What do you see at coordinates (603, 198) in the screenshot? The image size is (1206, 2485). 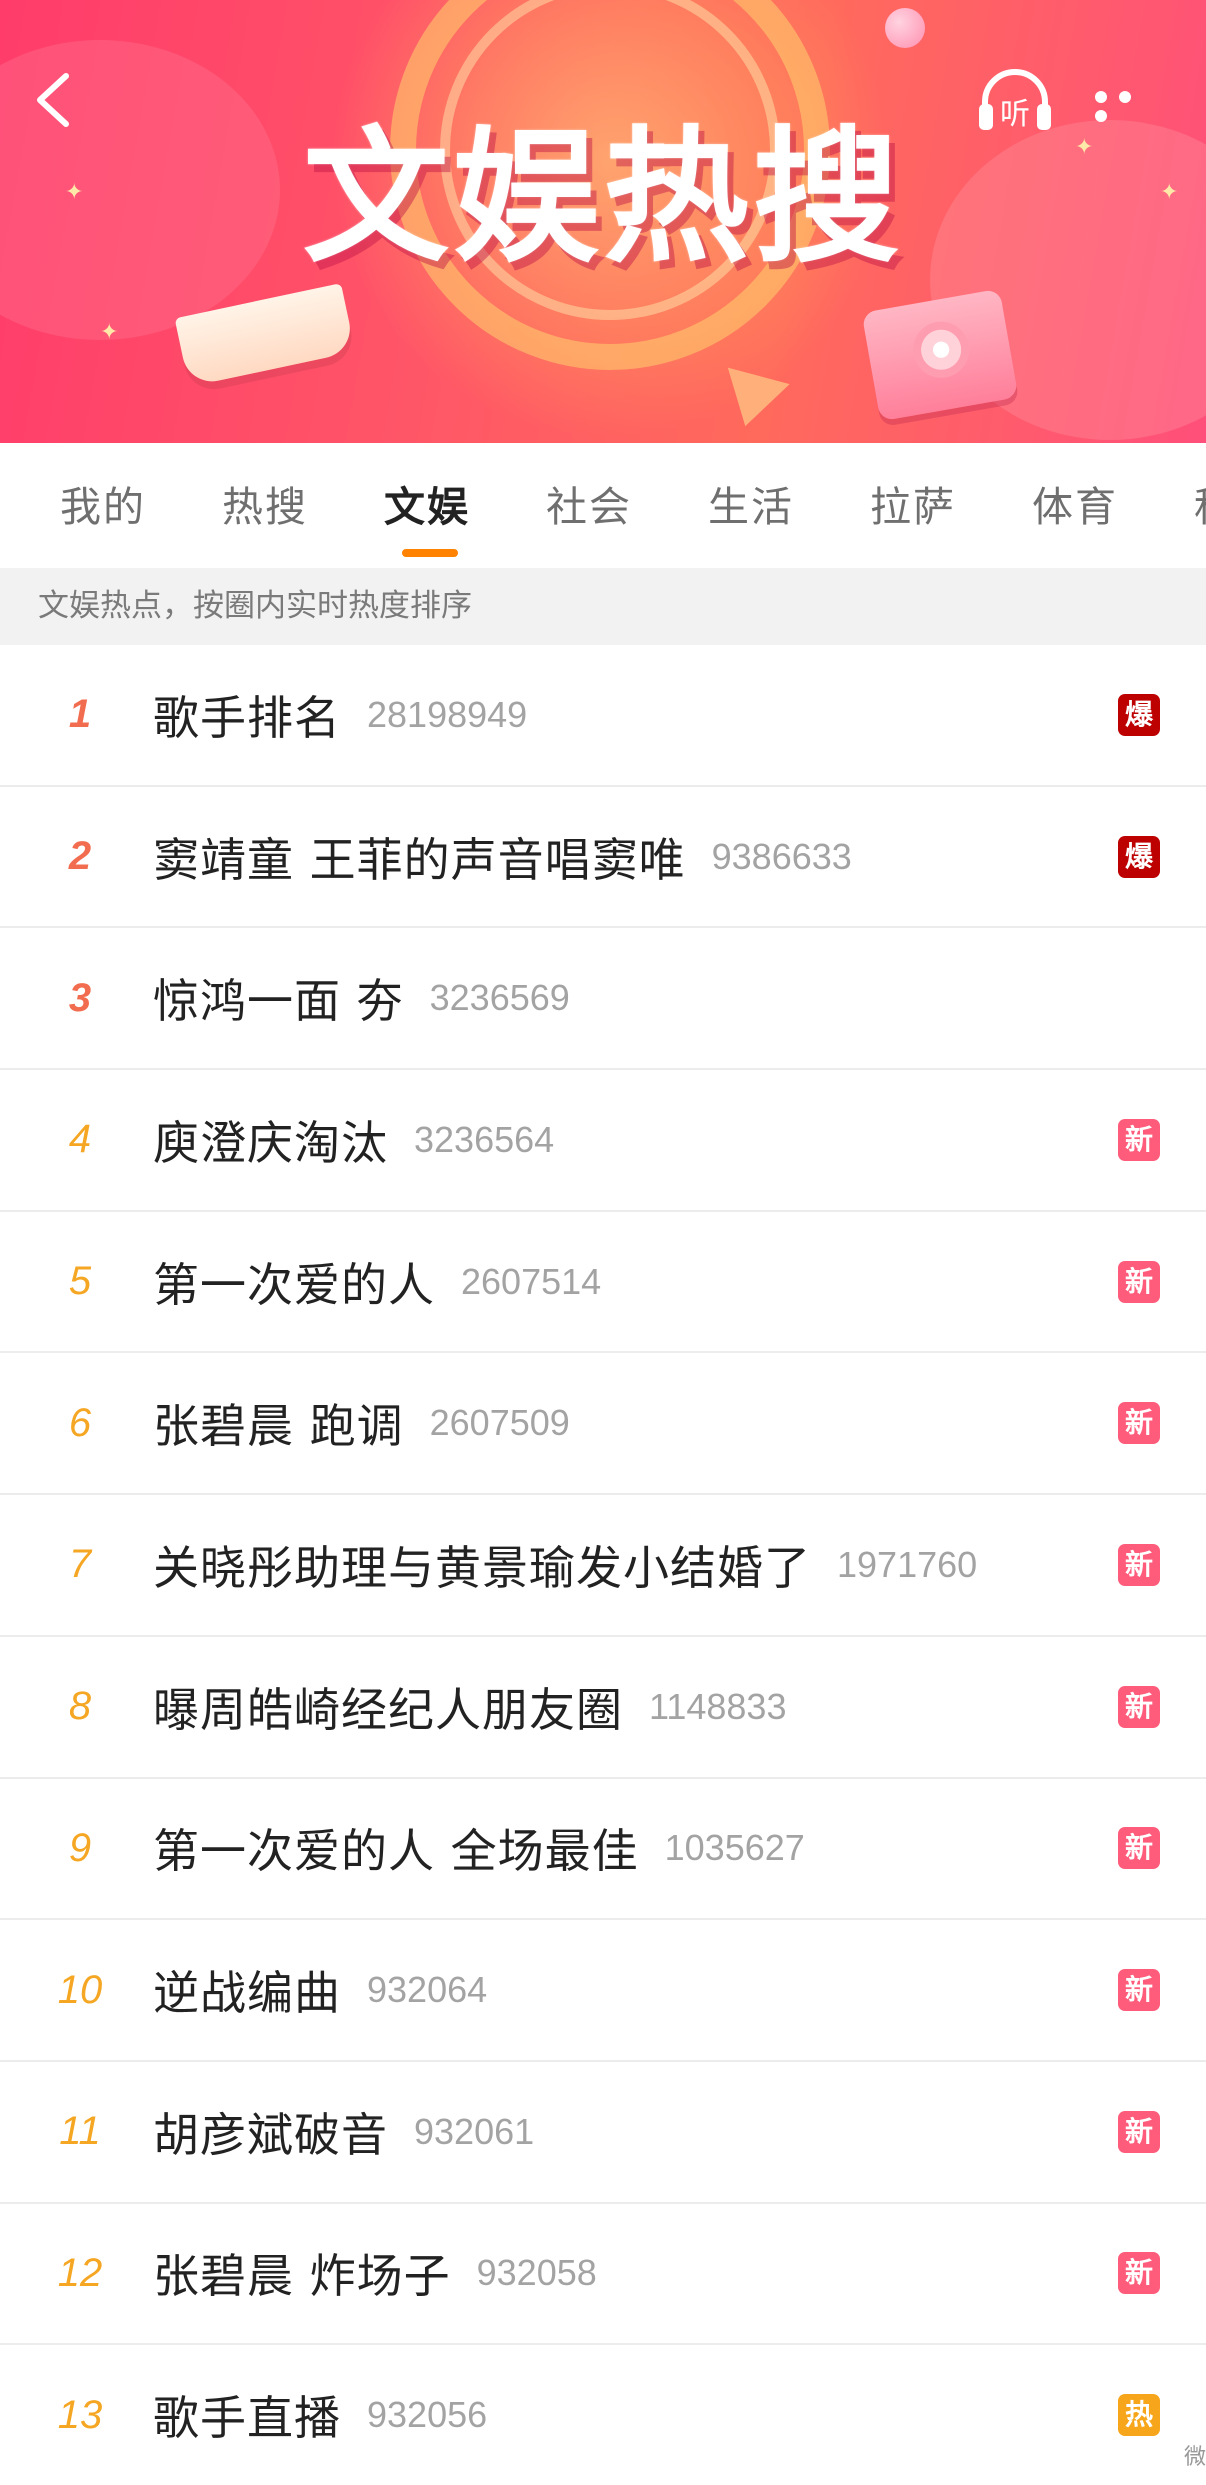 I see `page-title: 文娱热搜` at bounding box center [603, 198].